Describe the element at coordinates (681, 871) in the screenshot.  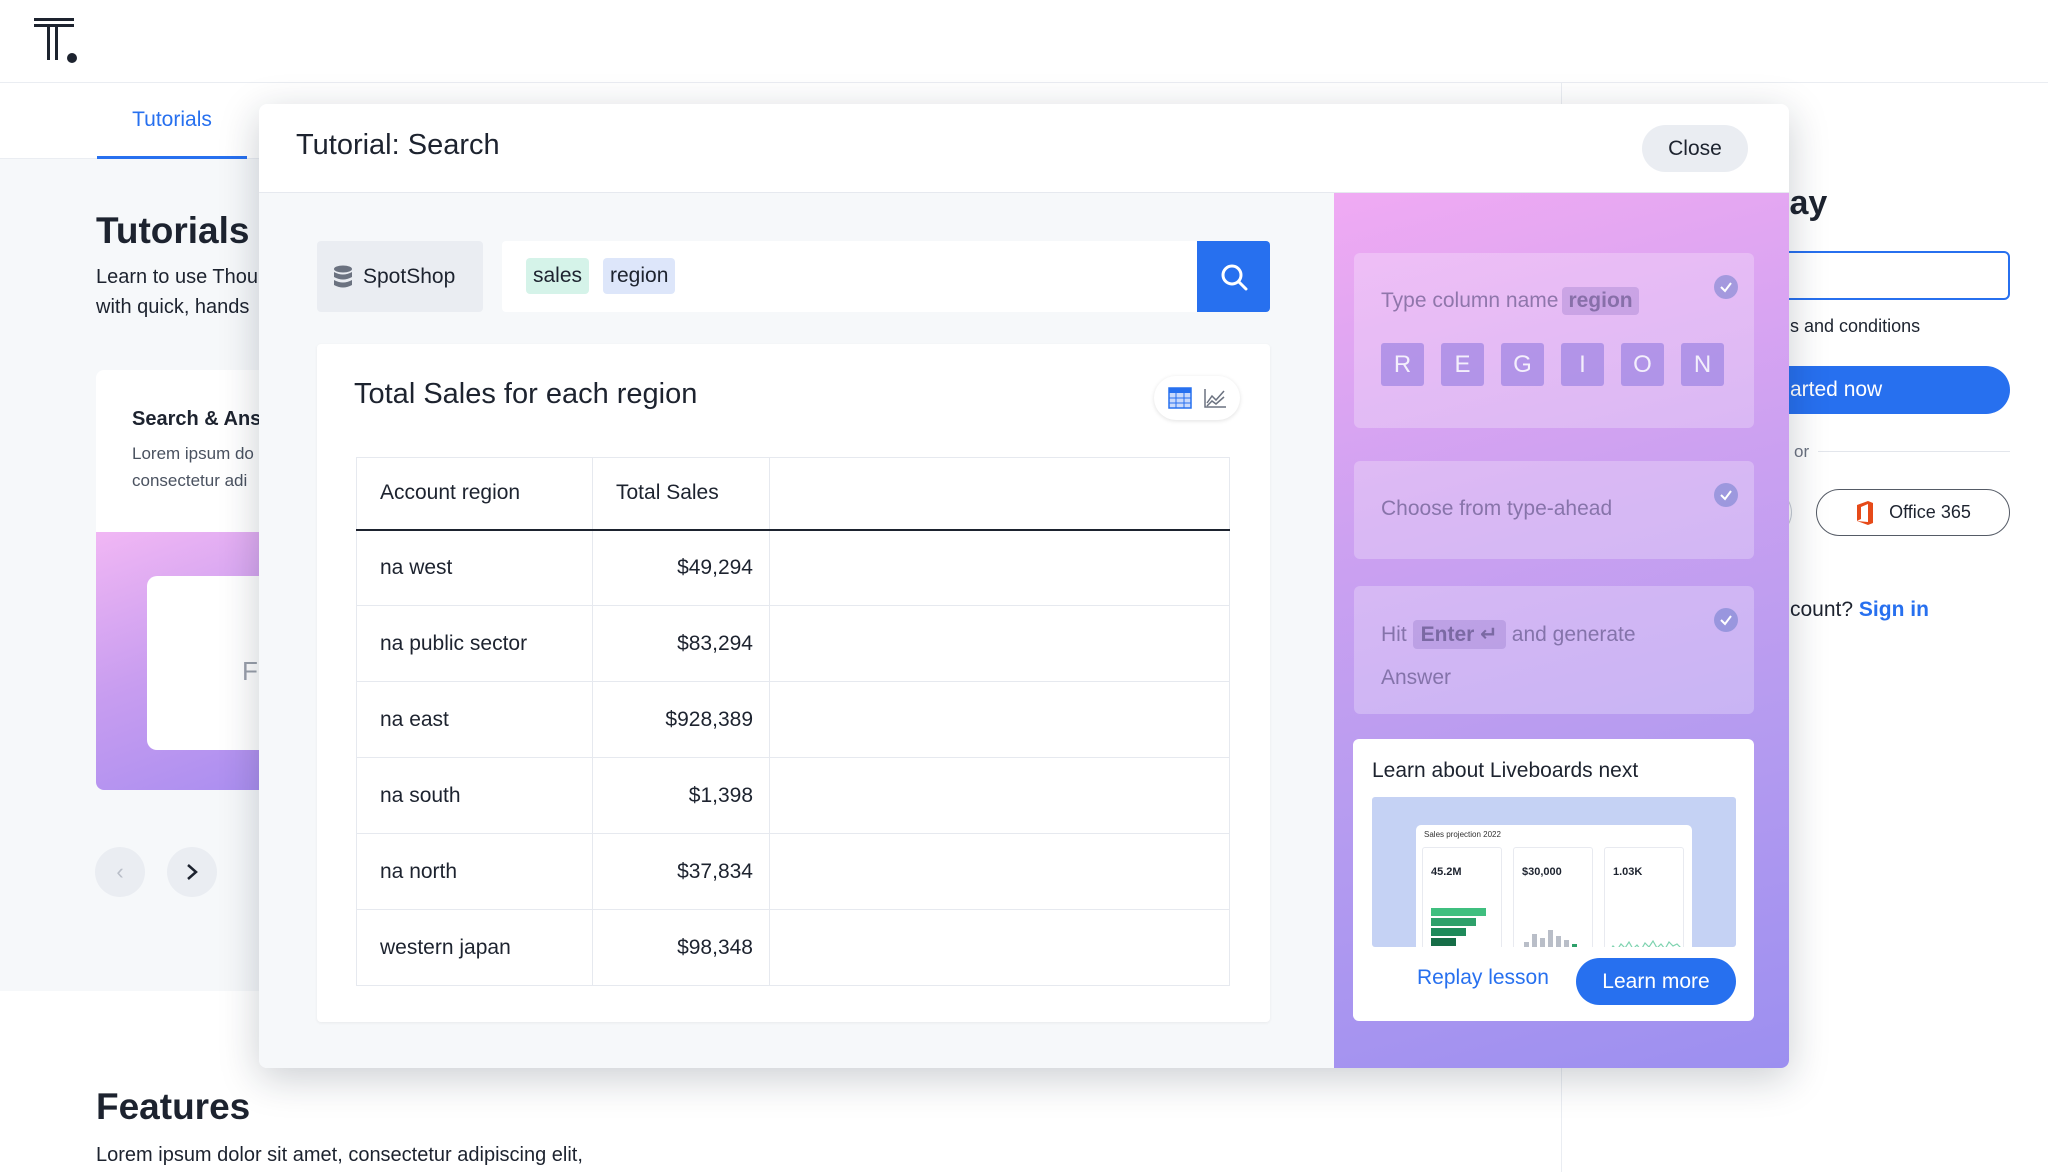
I see `cell-sales: $37,834` at that location.